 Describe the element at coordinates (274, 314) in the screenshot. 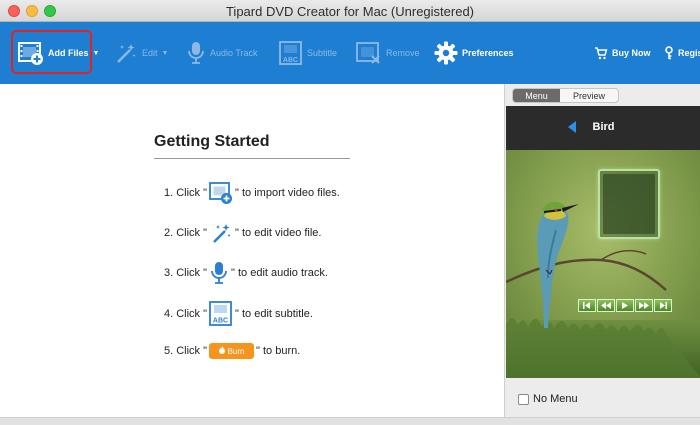

I see `step-suffix: " to edit subtitle.` at that location.